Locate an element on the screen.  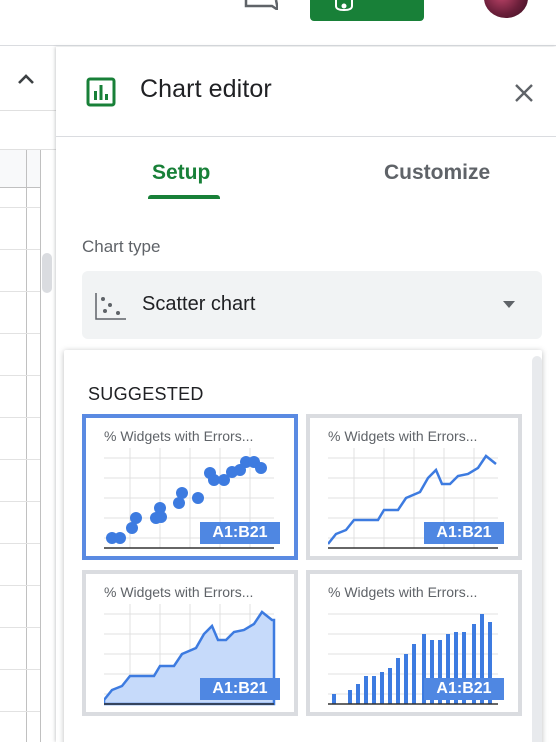
suggestion-line: % Widgets with Errors... A1:B21 is located at coordinates (414, 487).